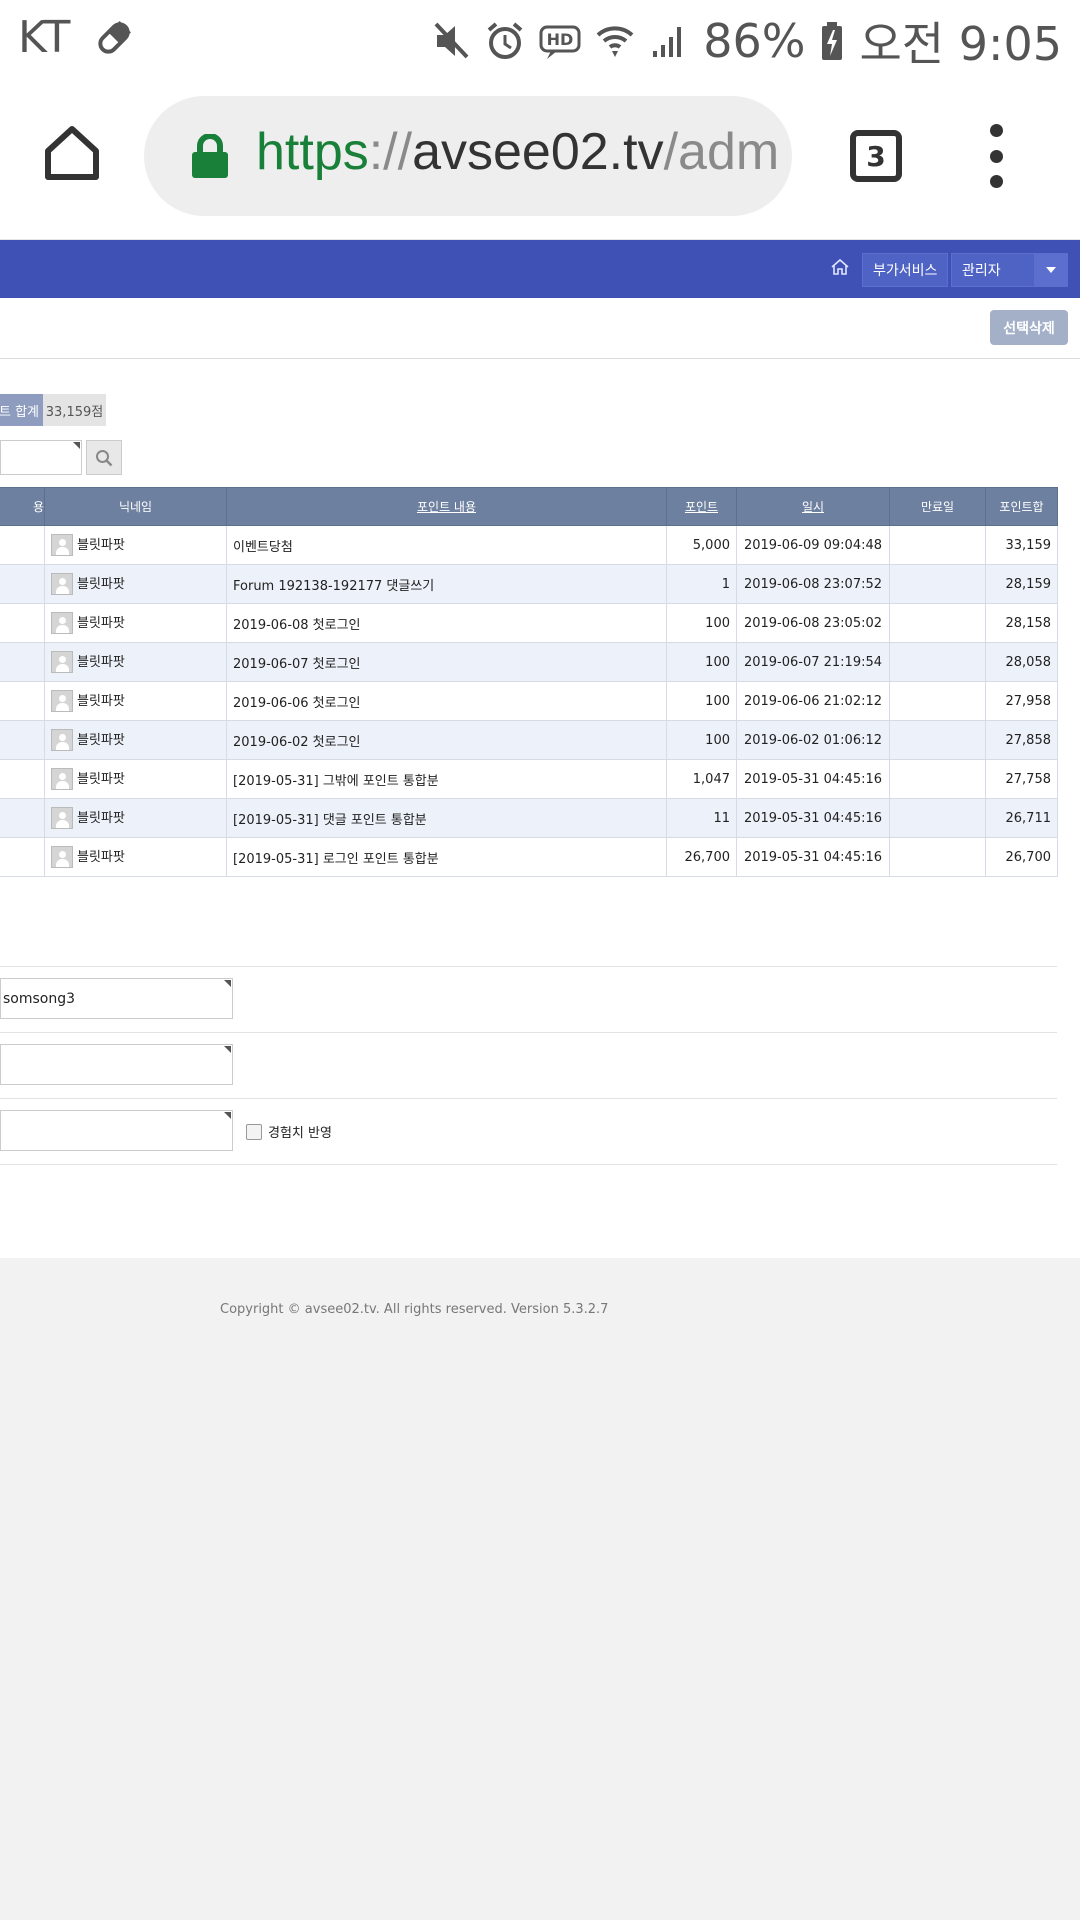  I want to click on col-header-datetime: 일시, so click(813, 506).